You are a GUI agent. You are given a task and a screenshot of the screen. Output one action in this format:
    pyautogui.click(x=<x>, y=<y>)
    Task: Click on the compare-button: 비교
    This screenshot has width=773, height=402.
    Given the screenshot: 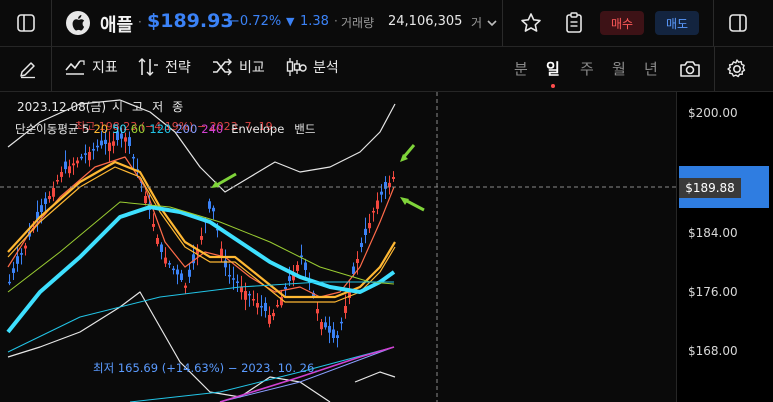 What is the action you would take?
    pyautogui.click(x=238, y=67)
    